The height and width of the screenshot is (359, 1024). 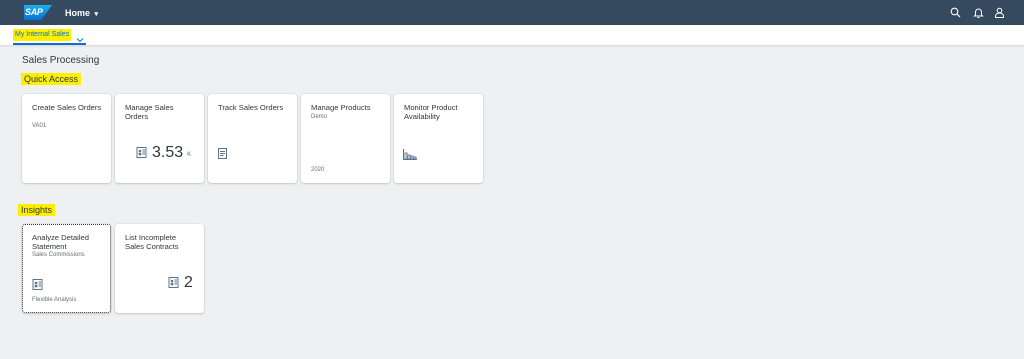 I want to click on list-document-icon, so click(x=222, y=153).